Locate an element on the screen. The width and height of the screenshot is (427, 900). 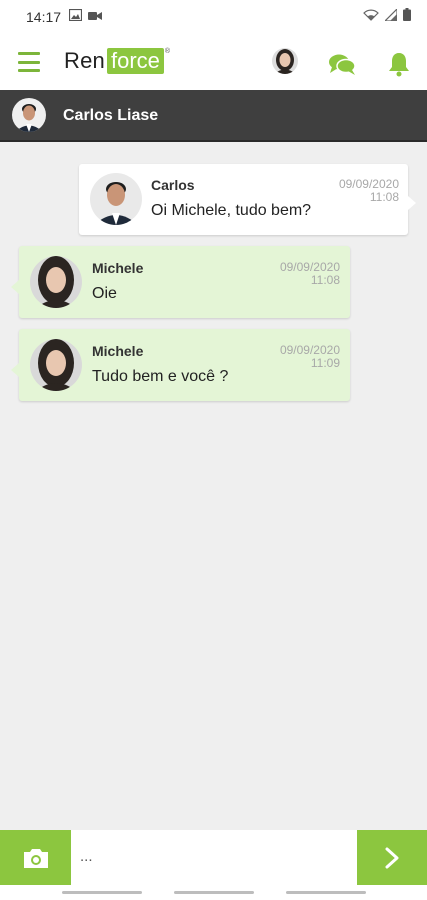
chat-button is located at coordinates (342, 64).